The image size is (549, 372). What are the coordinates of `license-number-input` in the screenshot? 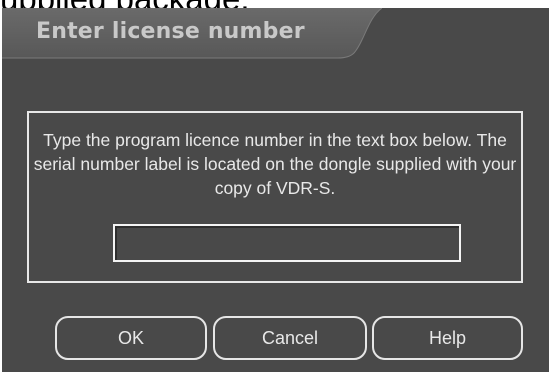 It's located at (287, 243).